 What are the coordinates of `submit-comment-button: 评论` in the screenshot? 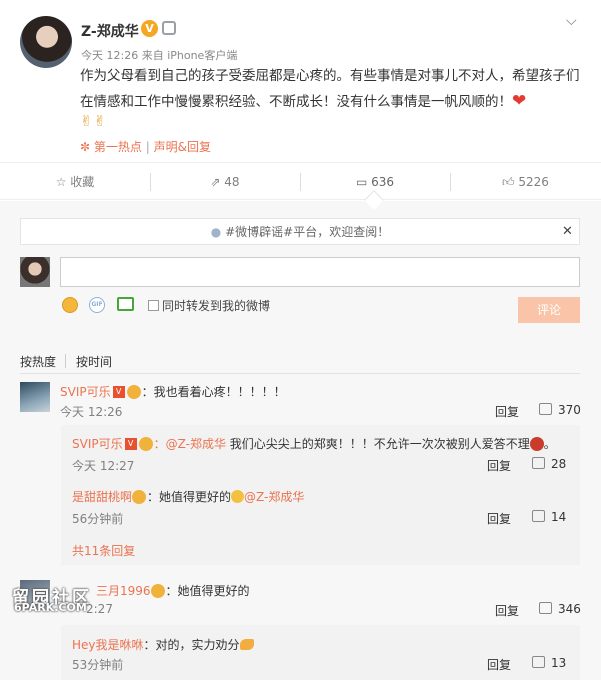 It's located at (549, 310).